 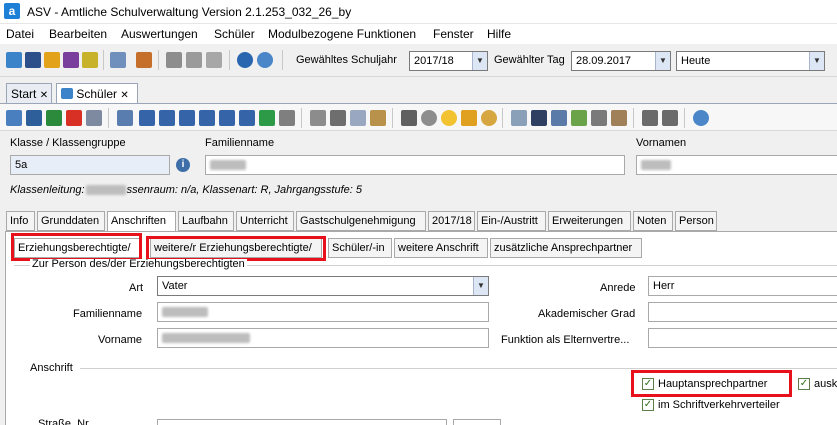 What do you see at coordinates (579, 118) in the screenshot?
I see `export-icon` at bounding box center [579, 118].